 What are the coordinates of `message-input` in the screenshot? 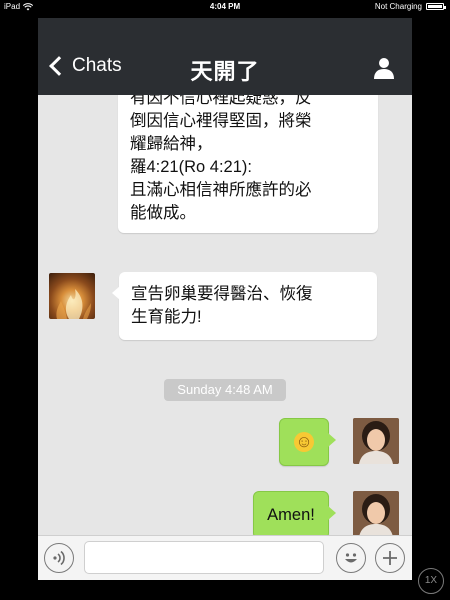 It's located at (204, 557).